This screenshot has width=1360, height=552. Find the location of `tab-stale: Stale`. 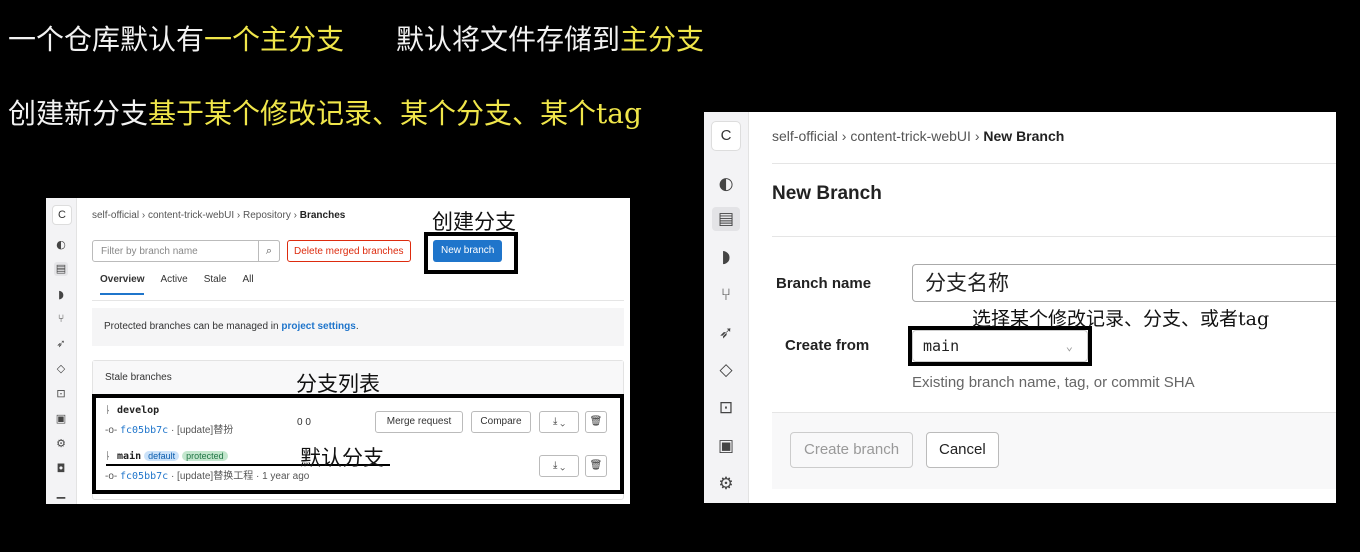

tab-stale: Stale is located at coordinates (215, 283).